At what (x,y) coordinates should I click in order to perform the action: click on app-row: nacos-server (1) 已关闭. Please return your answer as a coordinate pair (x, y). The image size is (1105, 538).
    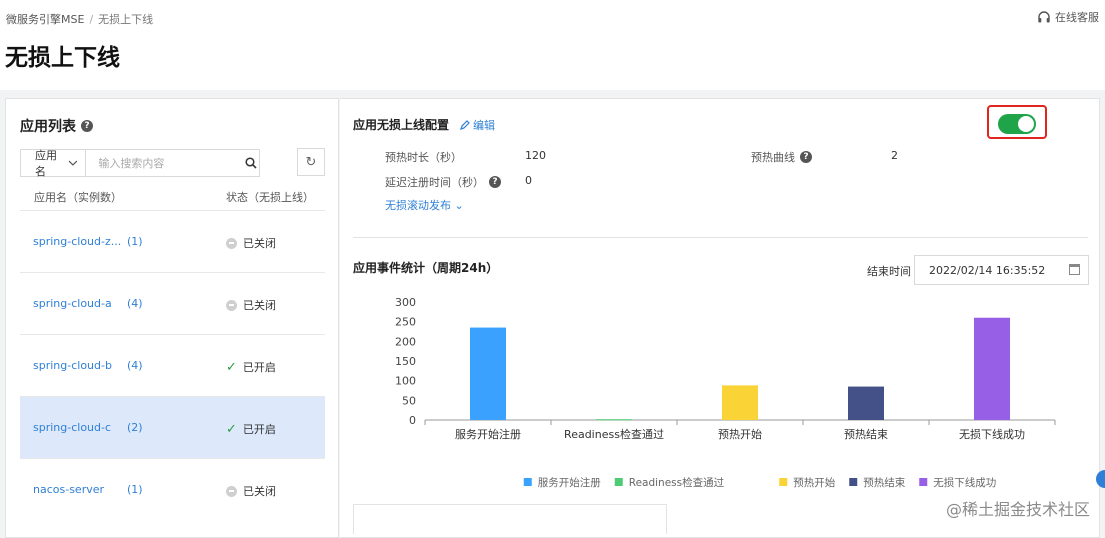
    Looking at the image, I should click on (172, 490).